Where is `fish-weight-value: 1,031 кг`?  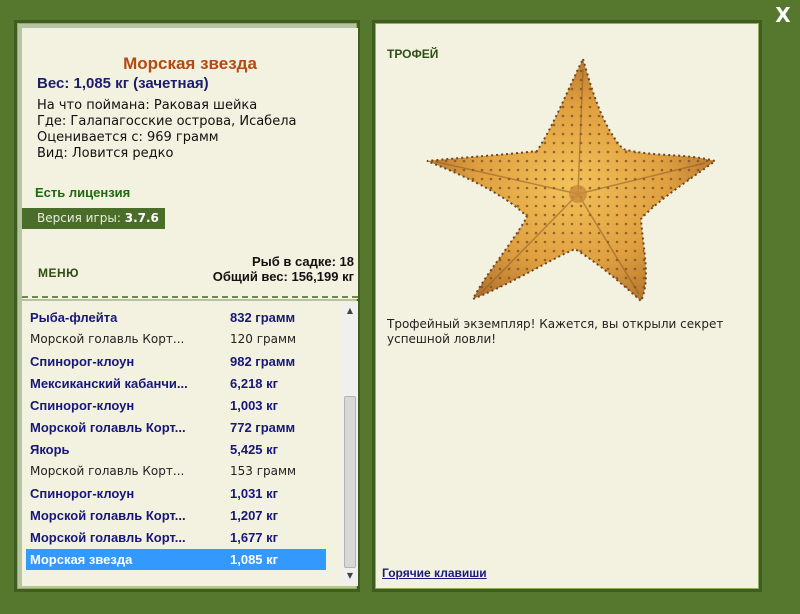
fish-weight-value: 1,031 кг is located at coordinates (254, 493).